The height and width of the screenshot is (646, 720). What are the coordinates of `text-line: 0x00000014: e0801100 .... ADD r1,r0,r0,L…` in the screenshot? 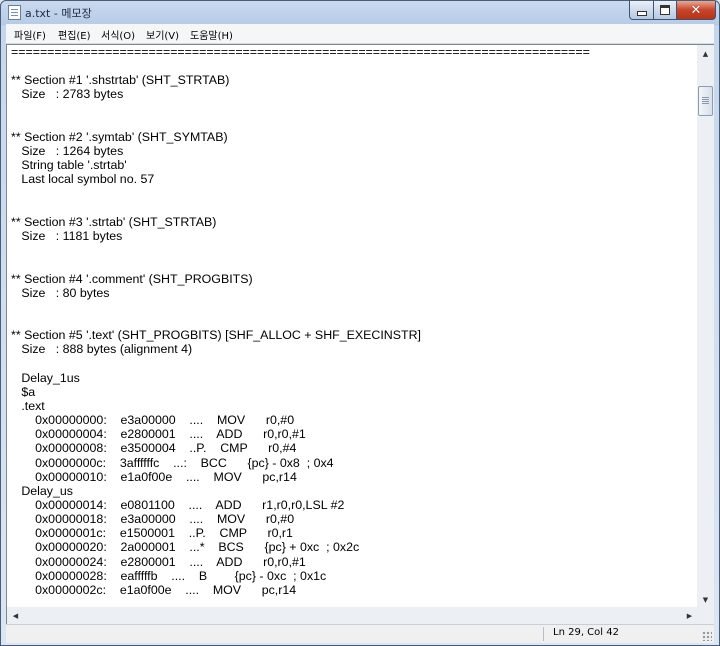 It's located at (178, 505).